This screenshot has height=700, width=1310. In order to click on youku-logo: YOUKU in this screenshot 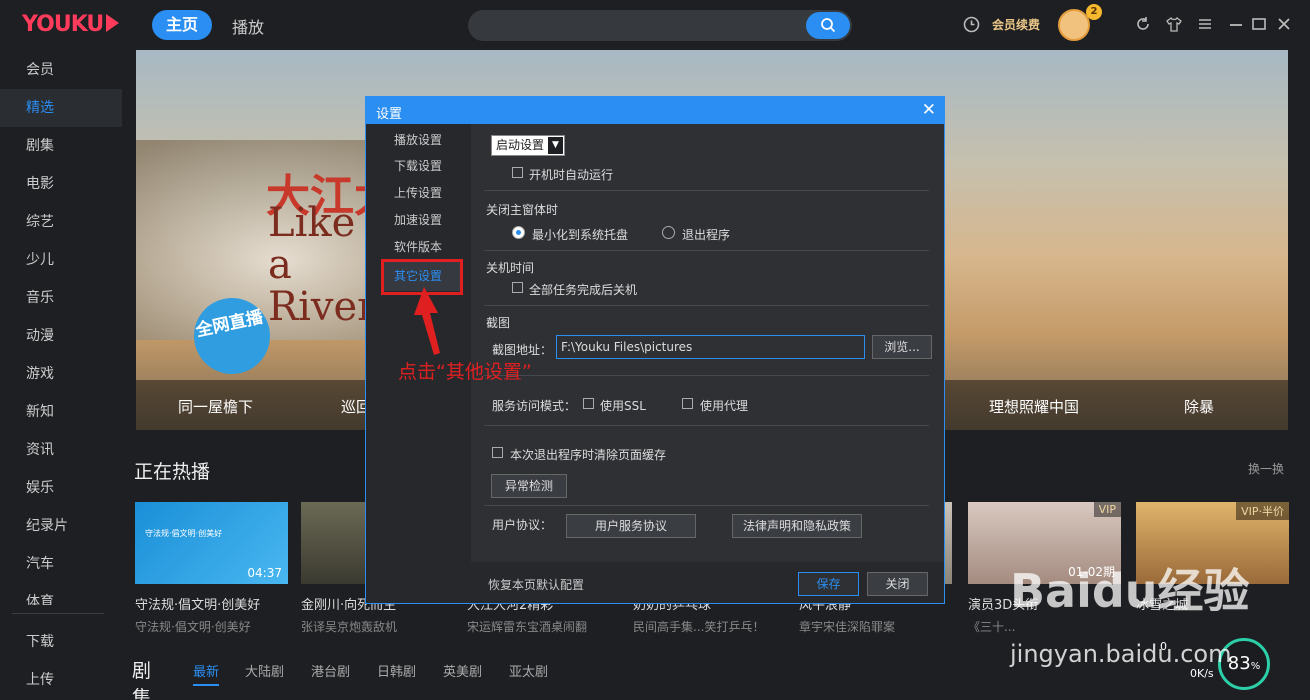, I will do `click(71, 24)`.